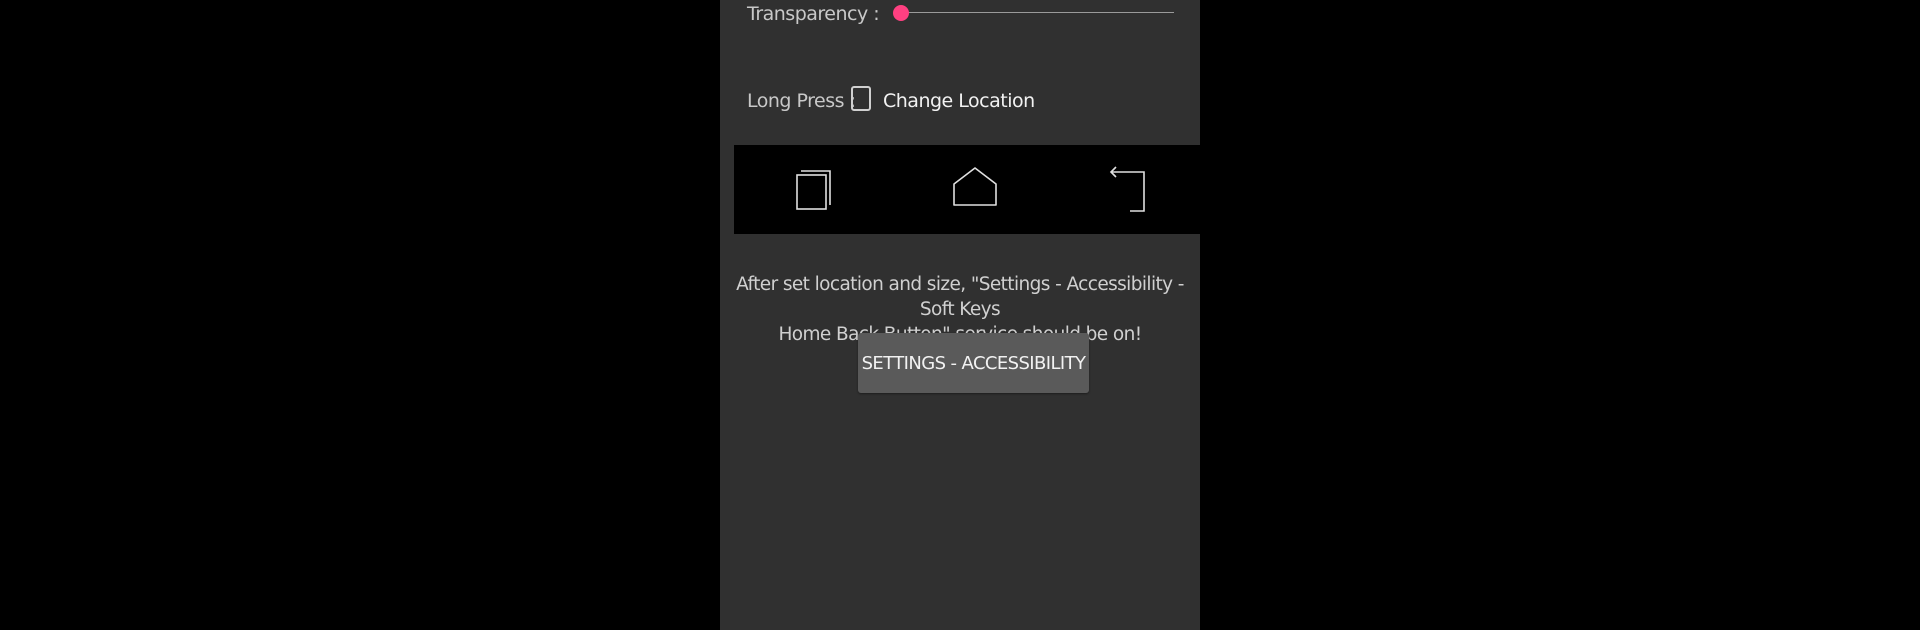 The image size is (1920, 630). What do you see at coordinates (959, 101) in the screenshot?
I see `change-location-label: Change Location` at bounding box center [959, 101].